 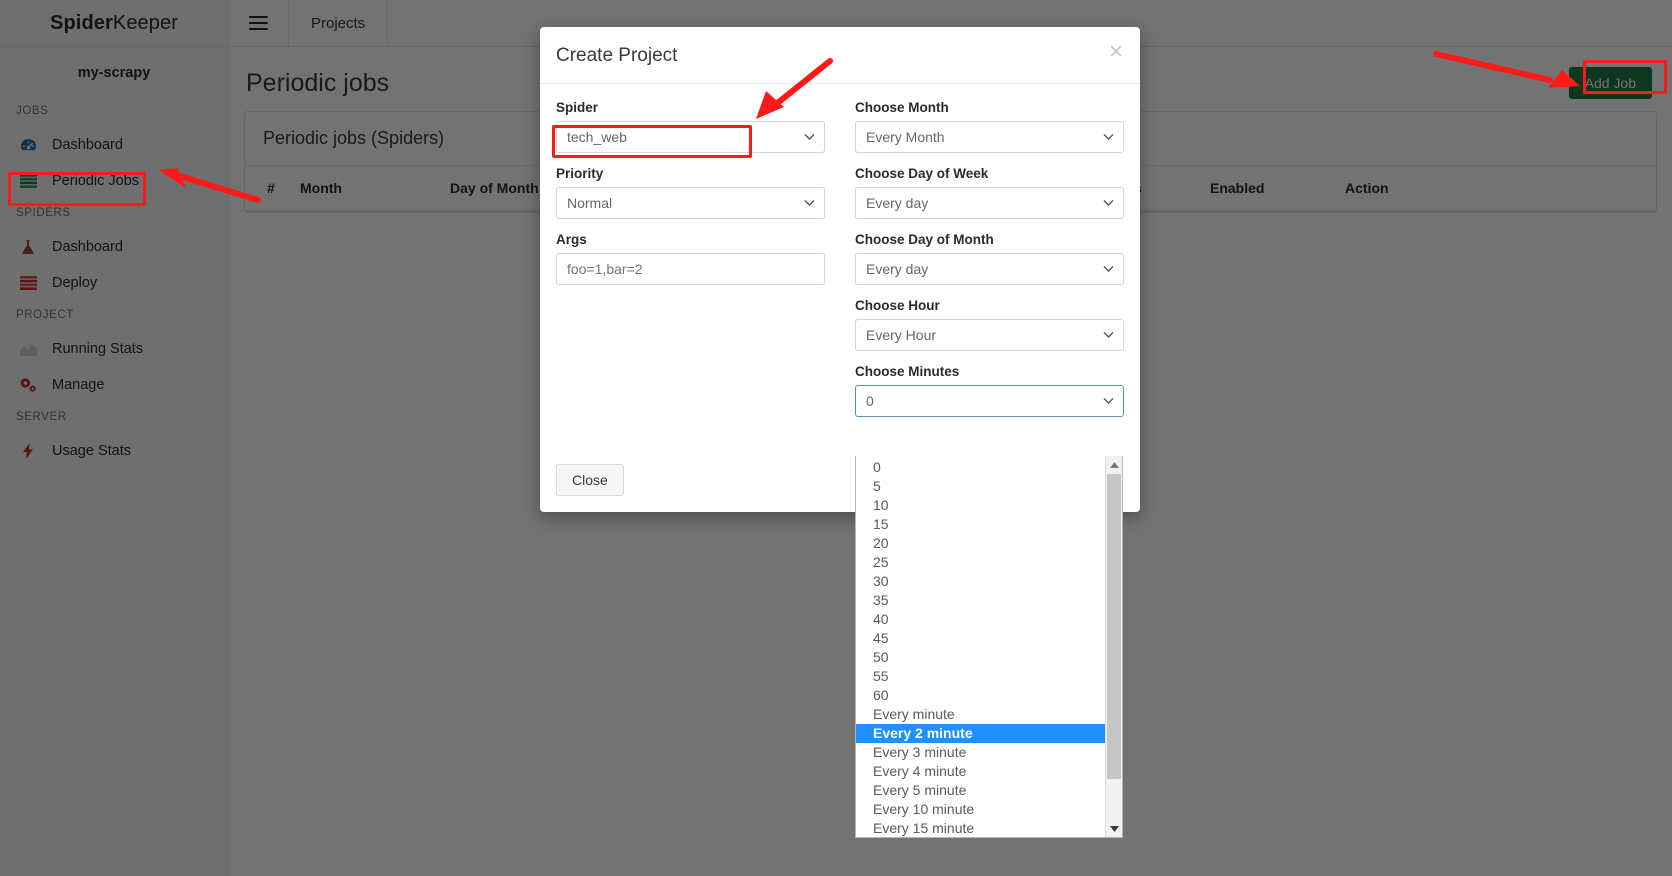 I want to click on field-hour: Choose Hour Every Hour, so click(x=989, y=324).